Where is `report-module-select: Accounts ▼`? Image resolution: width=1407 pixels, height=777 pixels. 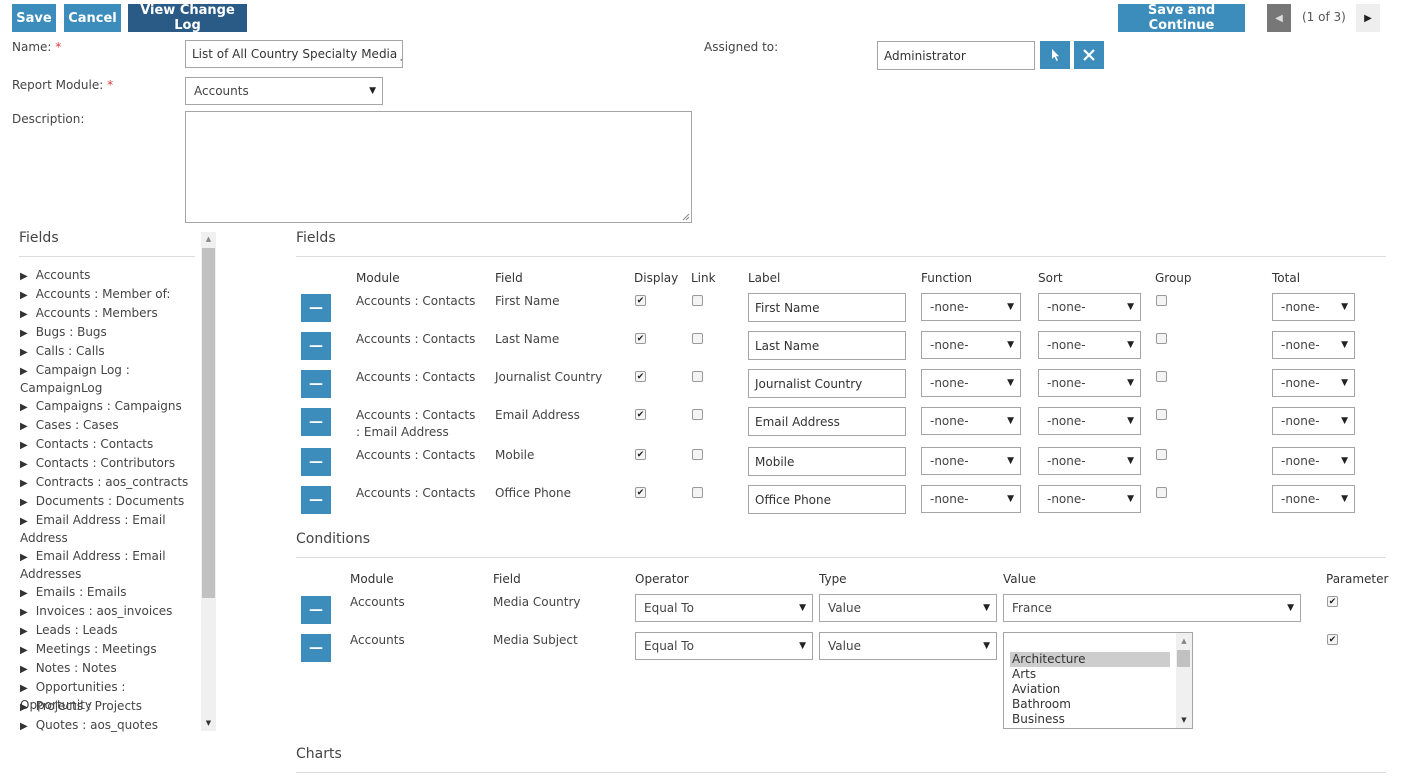 report-module-select: Accounts ▼ is located at coordinates (284, 91).